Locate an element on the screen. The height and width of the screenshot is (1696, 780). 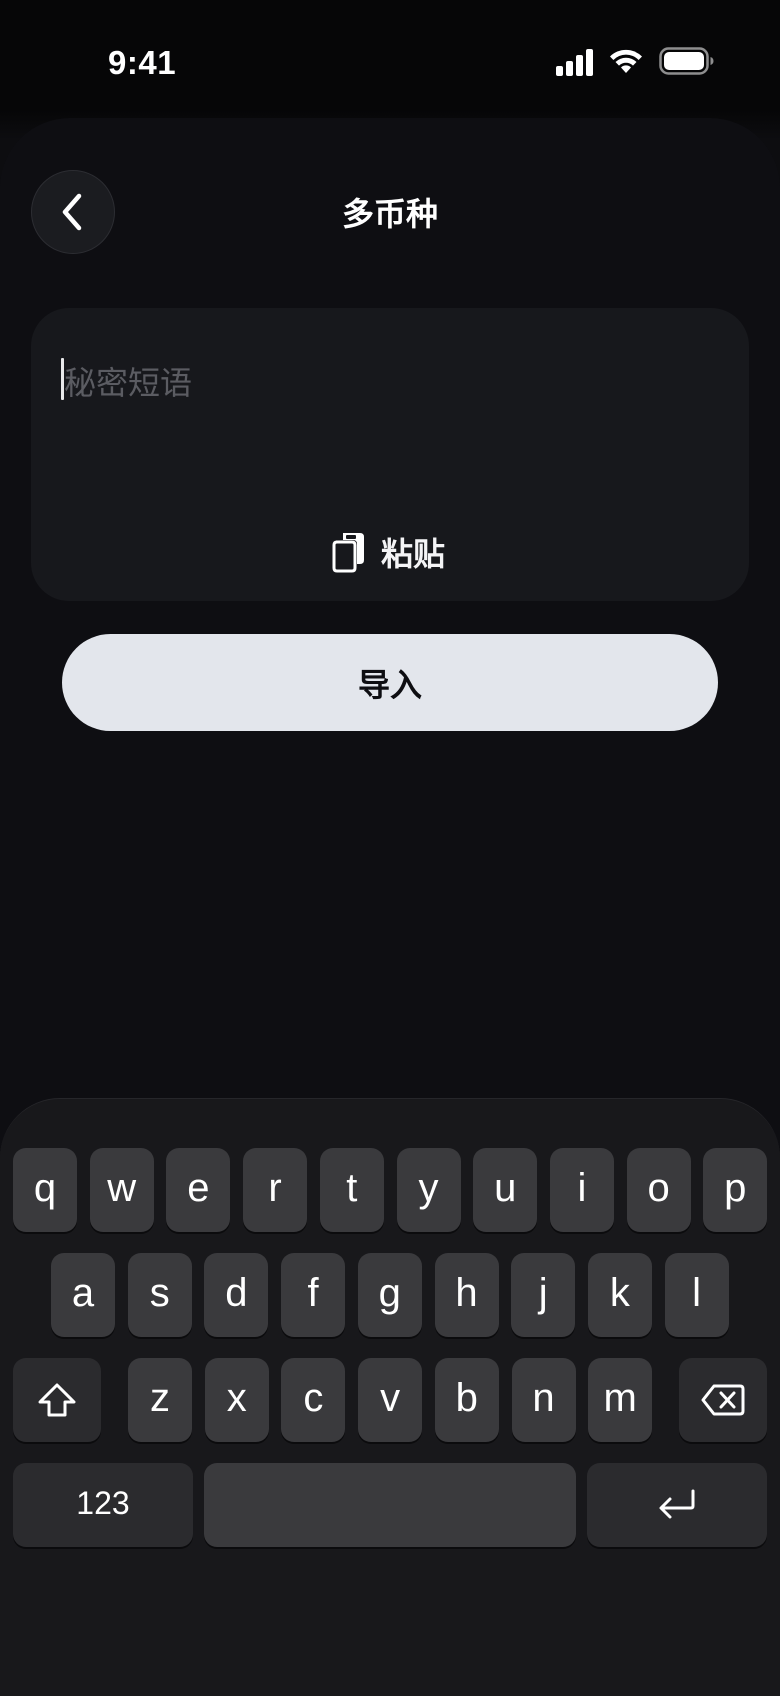
key-label: i is located at coordinates (582, 1188).